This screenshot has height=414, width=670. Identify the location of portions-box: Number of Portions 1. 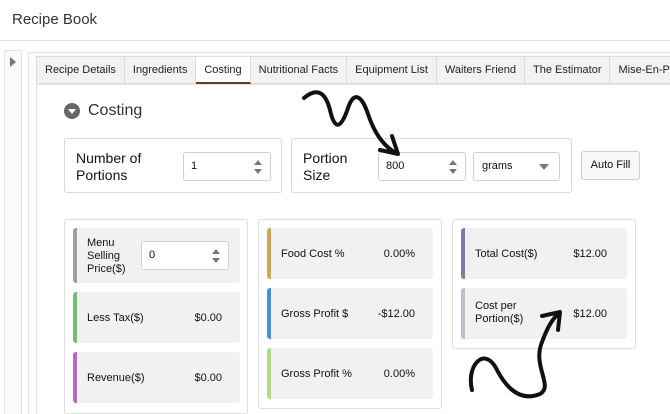
(173, 165).